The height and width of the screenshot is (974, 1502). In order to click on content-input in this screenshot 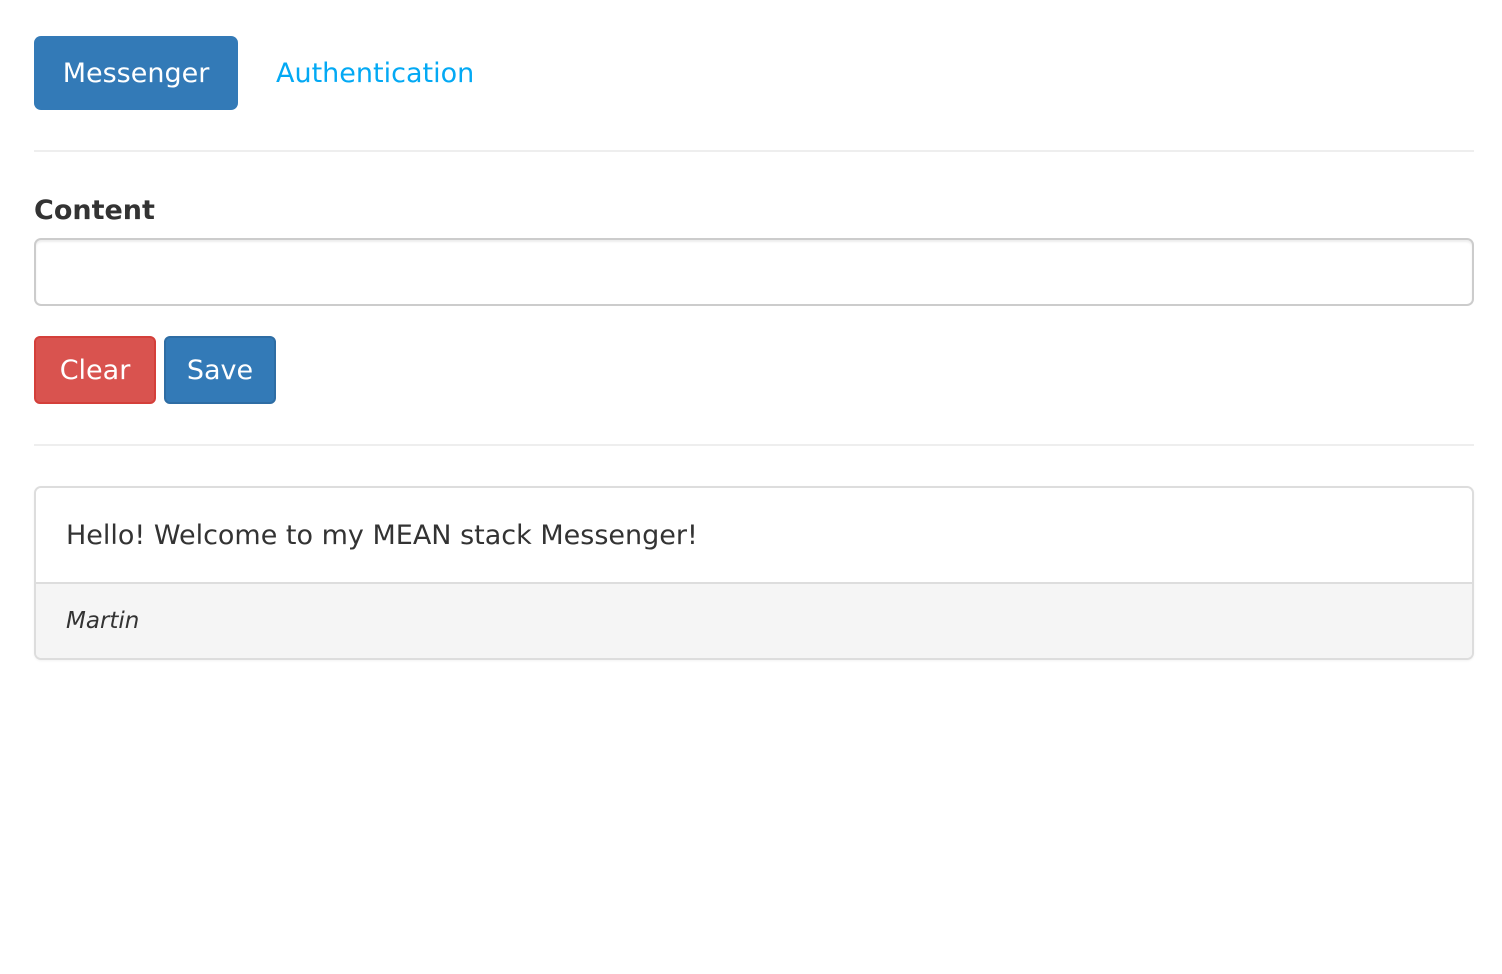, I will do `click(754, 272)`.